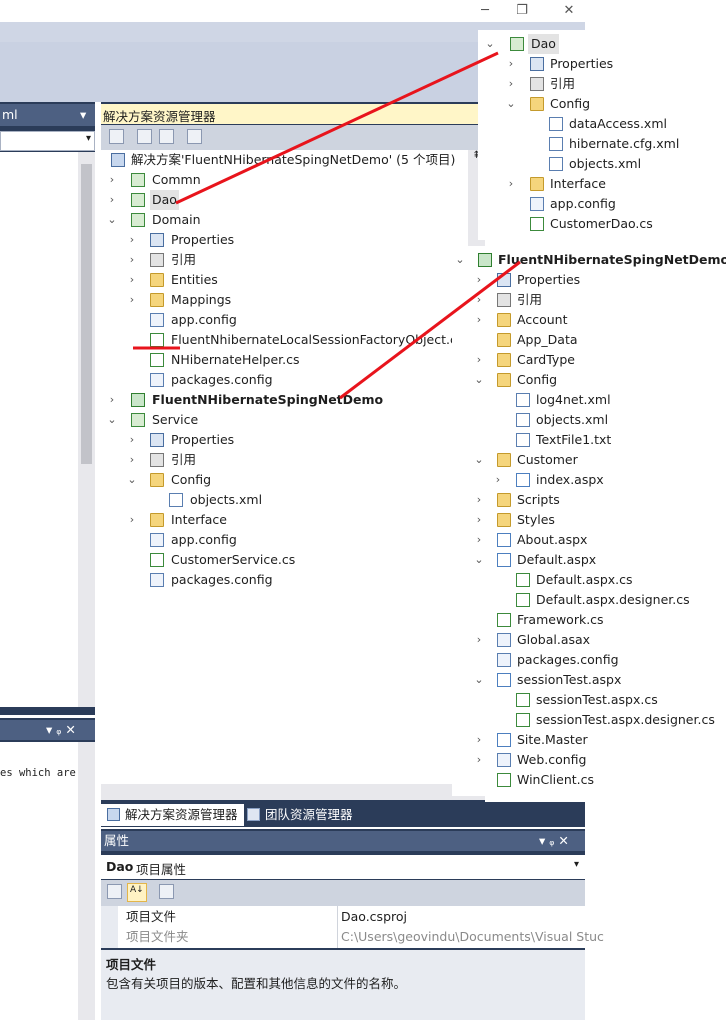  What do you see at coordinates (430, 330) in the screenshot?
I see `annotation-line-web` at bounding box center [430, 330].